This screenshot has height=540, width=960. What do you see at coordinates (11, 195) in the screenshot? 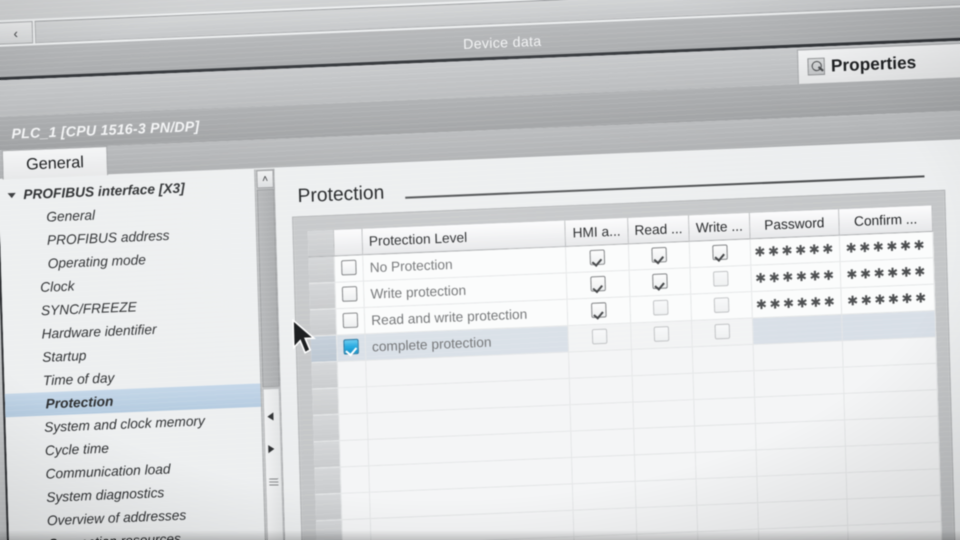
I see `chevron-down-icon` at bounding box center [11, 195].